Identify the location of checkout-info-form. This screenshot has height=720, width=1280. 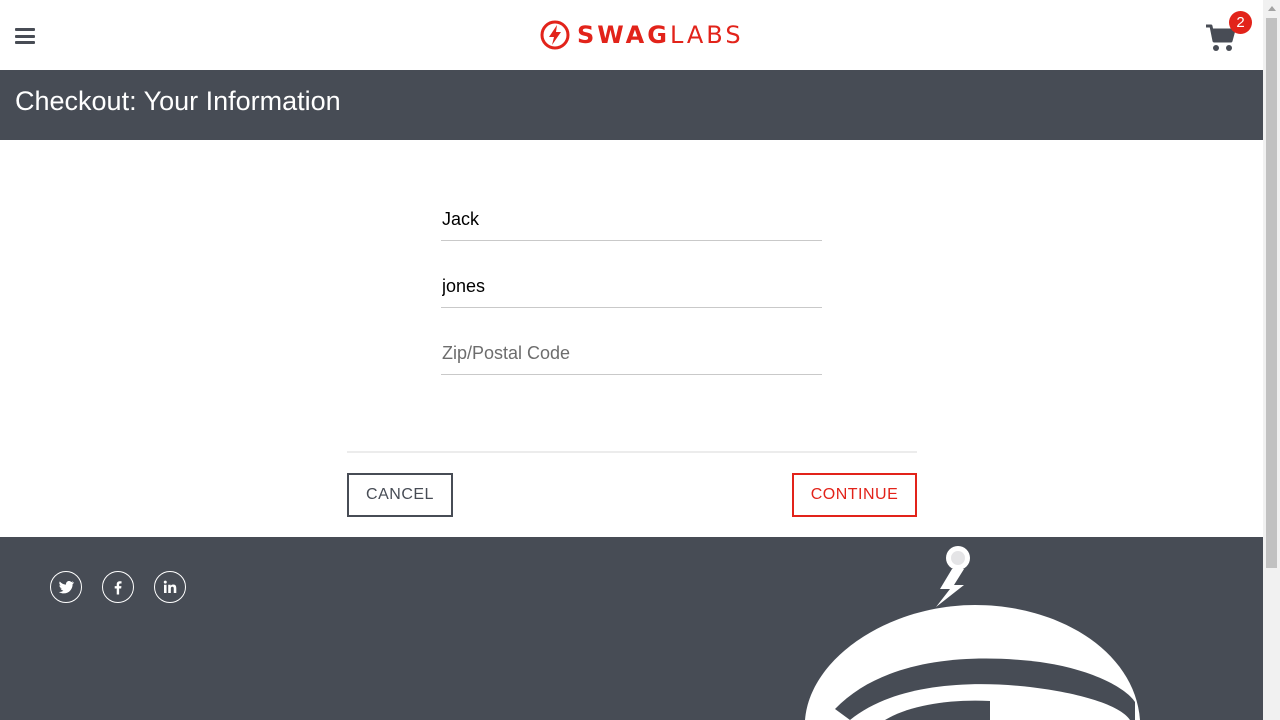
(631, 298).